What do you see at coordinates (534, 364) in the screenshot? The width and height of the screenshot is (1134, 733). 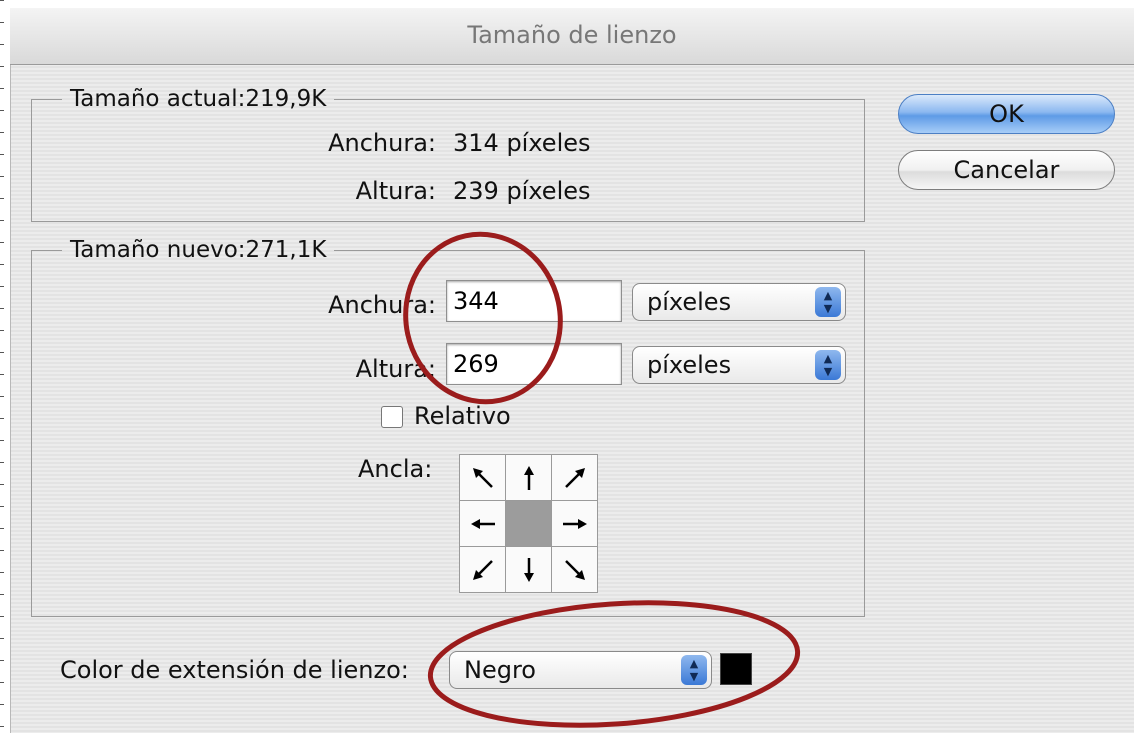 I see `height-input` at bounding box center [534, 364].